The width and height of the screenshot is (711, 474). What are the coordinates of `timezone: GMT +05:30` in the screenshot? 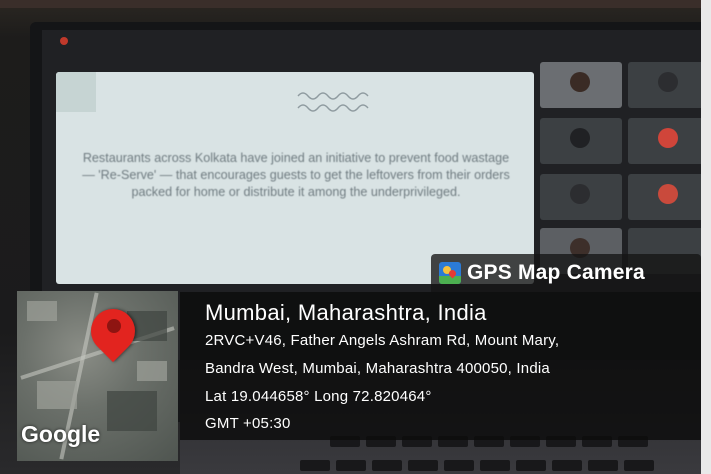 It's located at (248, 423).